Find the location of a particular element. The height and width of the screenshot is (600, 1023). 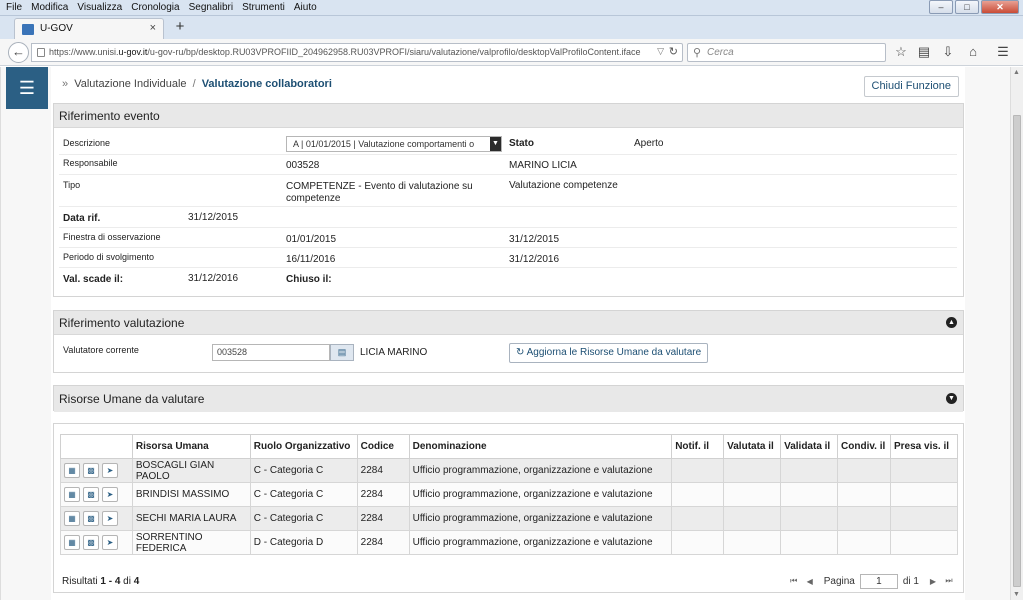

home-icon: ⌂ is located at coordinates (973, 52).